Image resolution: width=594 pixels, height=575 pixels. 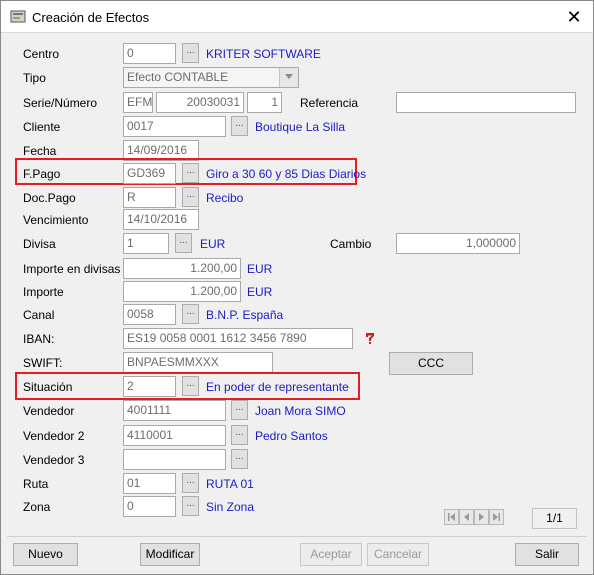 I want to click on swift-field: BNPAESMMXXX, so click(x=198, y=362).